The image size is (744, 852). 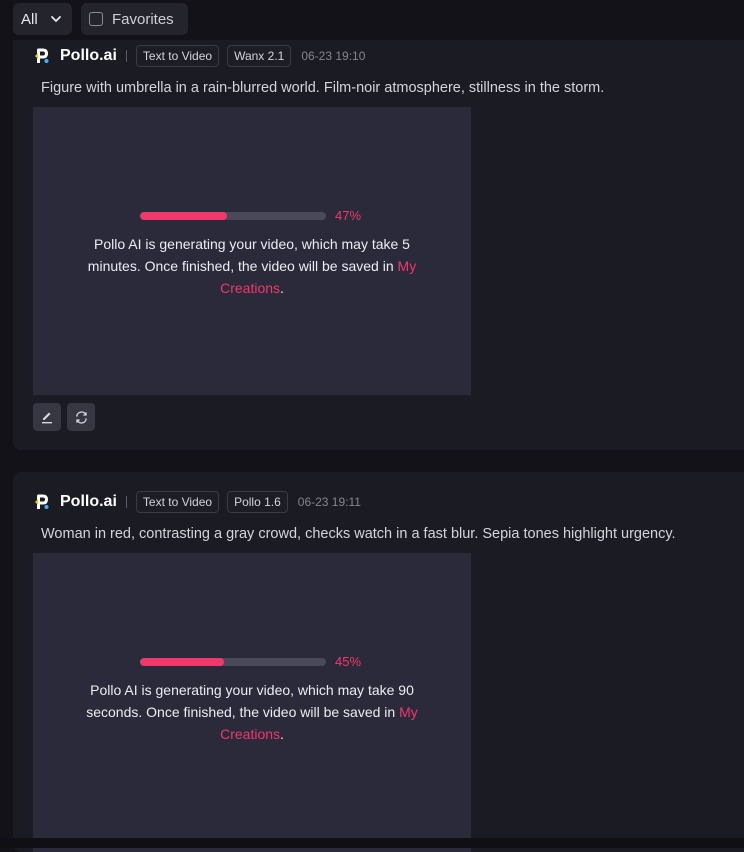 What do you see at coordinates (56, 19) in the screenshot?
I see `chevron-down-icon` at bounding box center [56, 19].